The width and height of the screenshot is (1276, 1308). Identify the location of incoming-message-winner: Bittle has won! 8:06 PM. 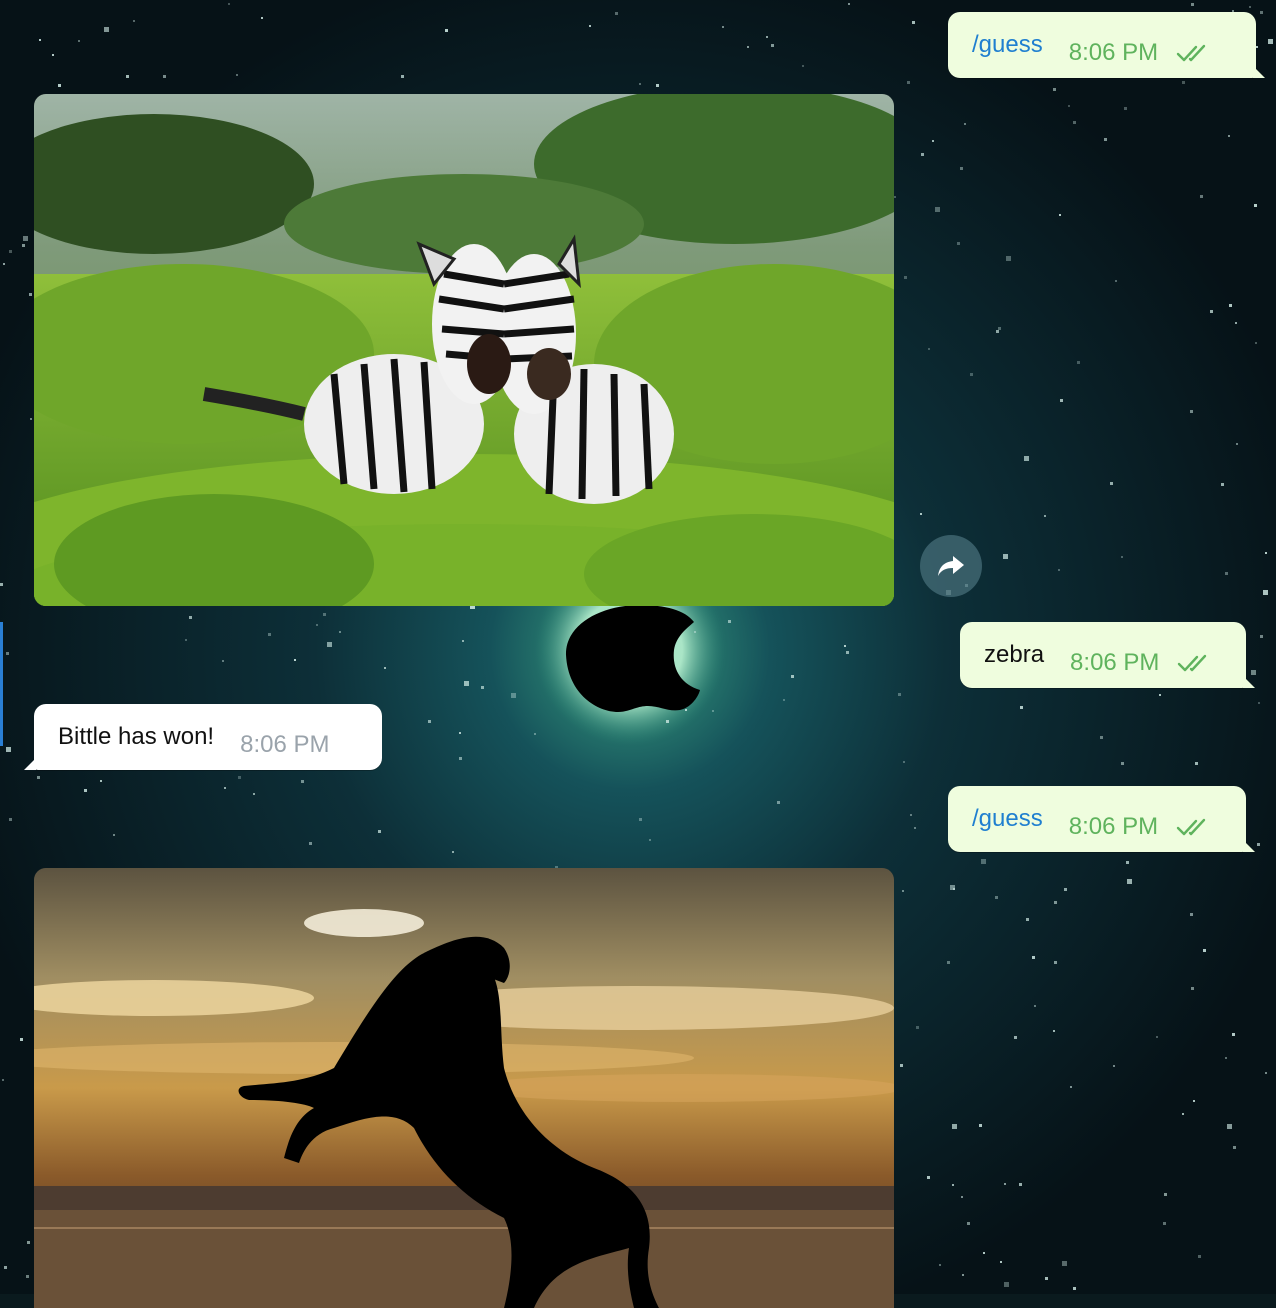
(203, 737).